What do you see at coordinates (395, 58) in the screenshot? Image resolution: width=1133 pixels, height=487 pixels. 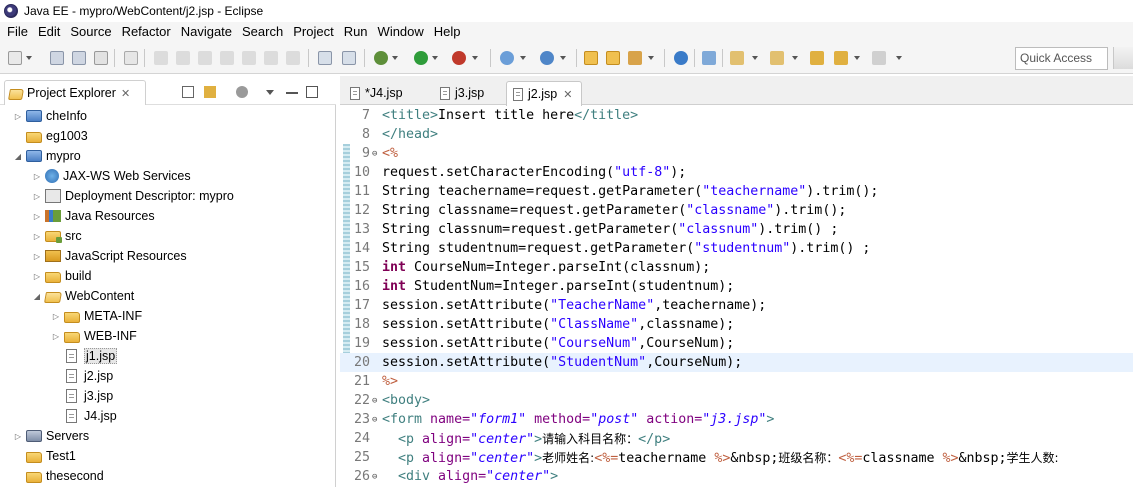 I see `debug-dropdown-icon` at bounding box center [395, 58].